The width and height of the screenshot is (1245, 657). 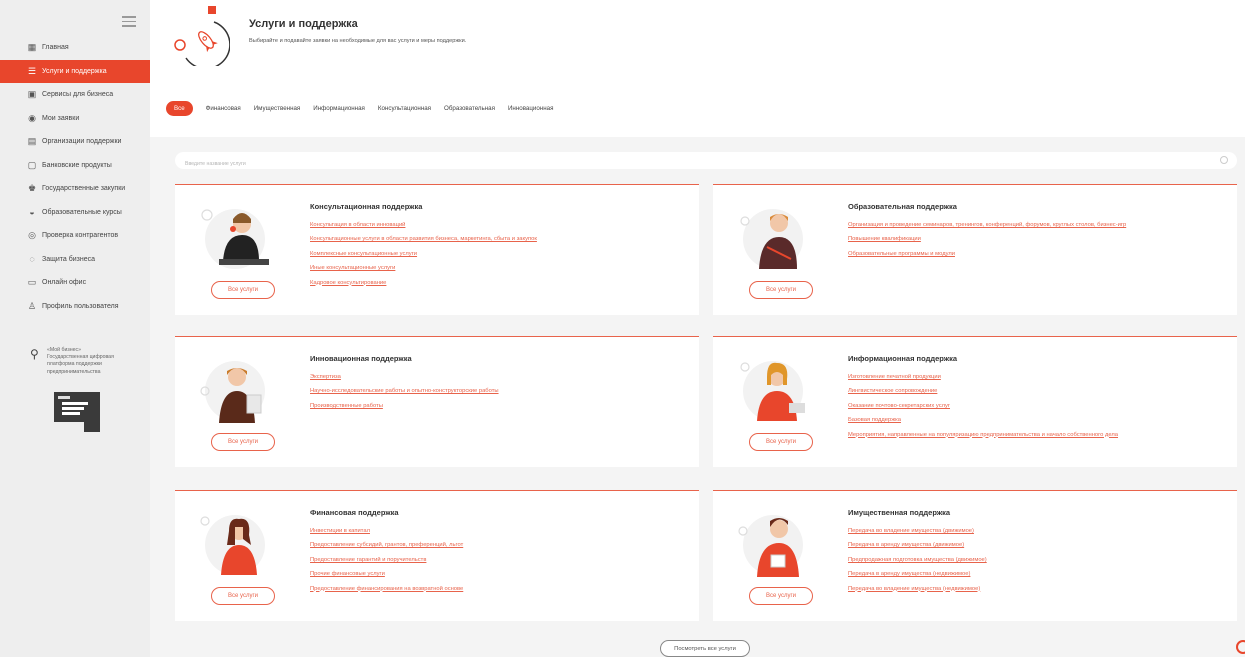 What do you see at coordinates (32, 141) in the screenshot?
I see `building-icon: ▤` at bounding box center [32, 141].